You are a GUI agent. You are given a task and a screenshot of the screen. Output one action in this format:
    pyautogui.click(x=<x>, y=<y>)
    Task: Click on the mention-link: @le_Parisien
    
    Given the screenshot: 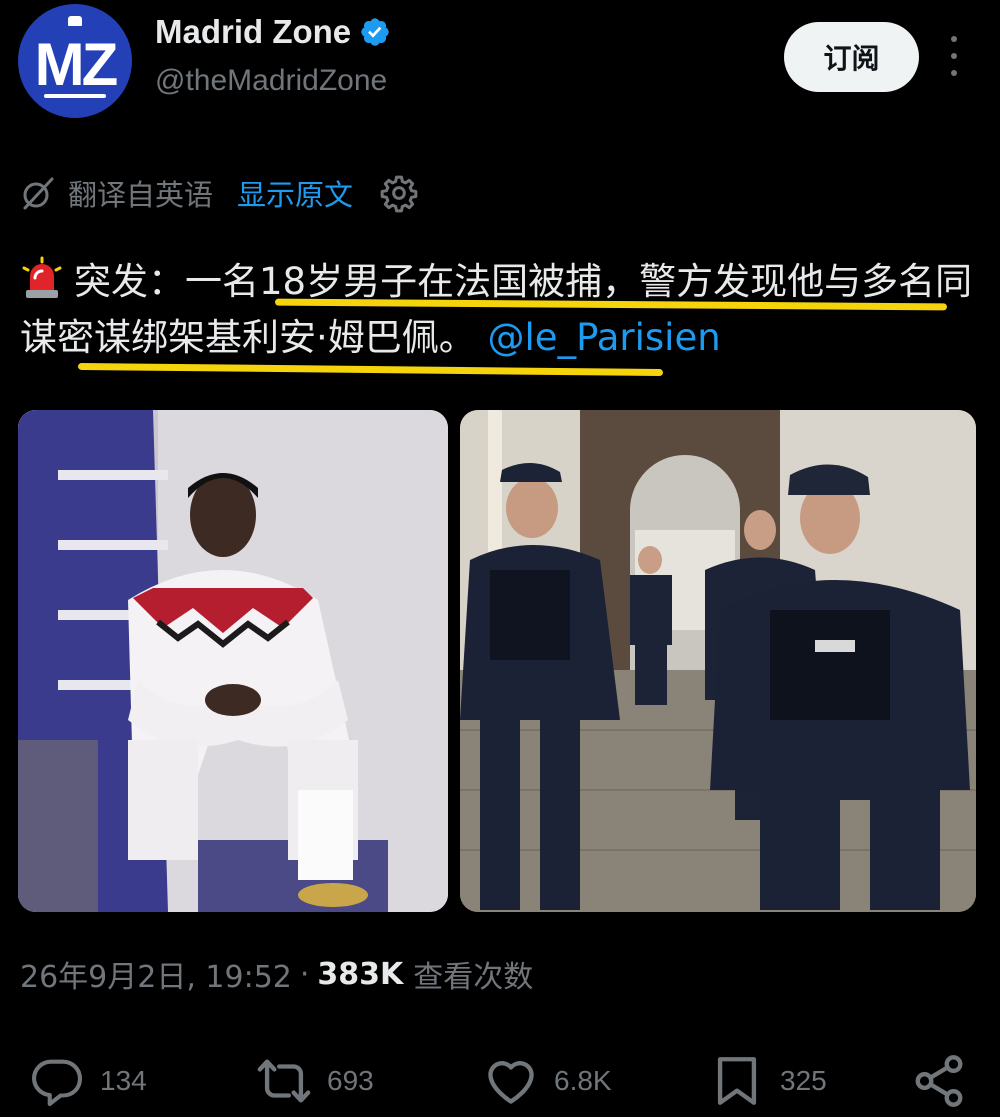 What is the action you would take?
    pyautogui.click(x=604, y=337)
    